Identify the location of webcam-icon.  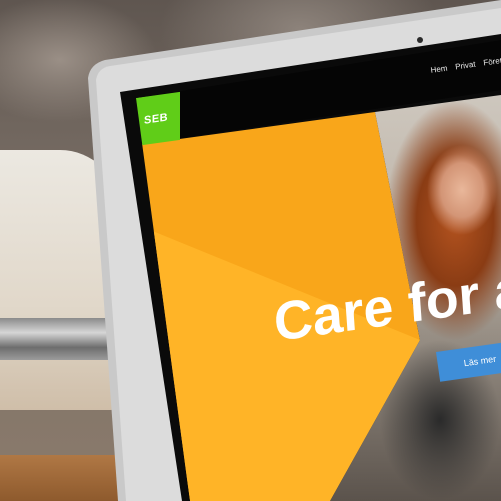
(420, 40).